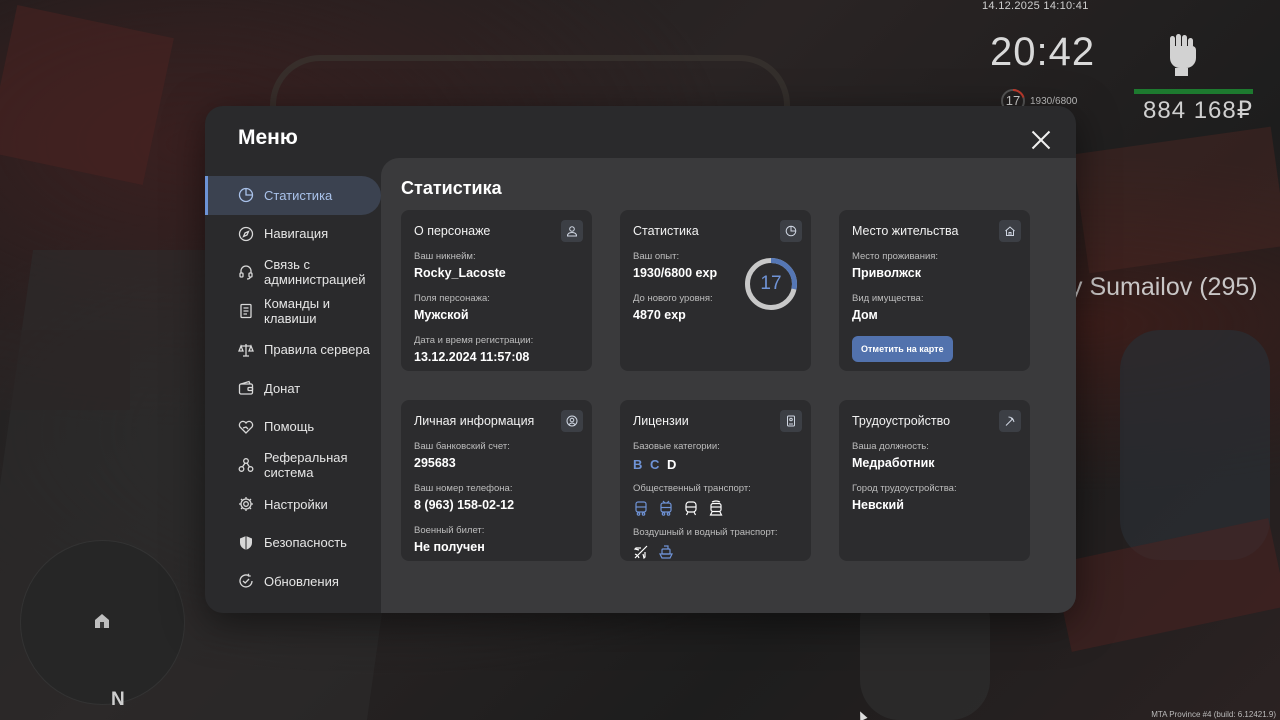 The width and height of the screenshot is (1280, 720). Describe the element at coordinates (715, 552) in the screenshot. I see `air-water-transport-icons` at that location.